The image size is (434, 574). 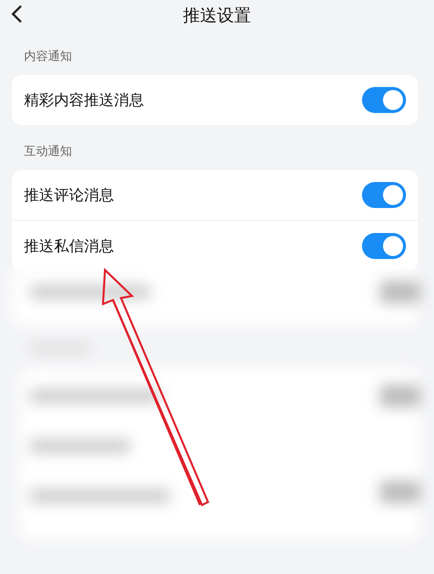 I want to click on page-title: 推送设置, so click(x=217, y=15).